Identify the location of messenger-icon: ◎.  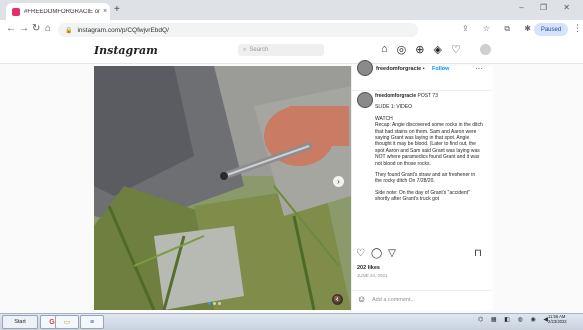
(402, 49).